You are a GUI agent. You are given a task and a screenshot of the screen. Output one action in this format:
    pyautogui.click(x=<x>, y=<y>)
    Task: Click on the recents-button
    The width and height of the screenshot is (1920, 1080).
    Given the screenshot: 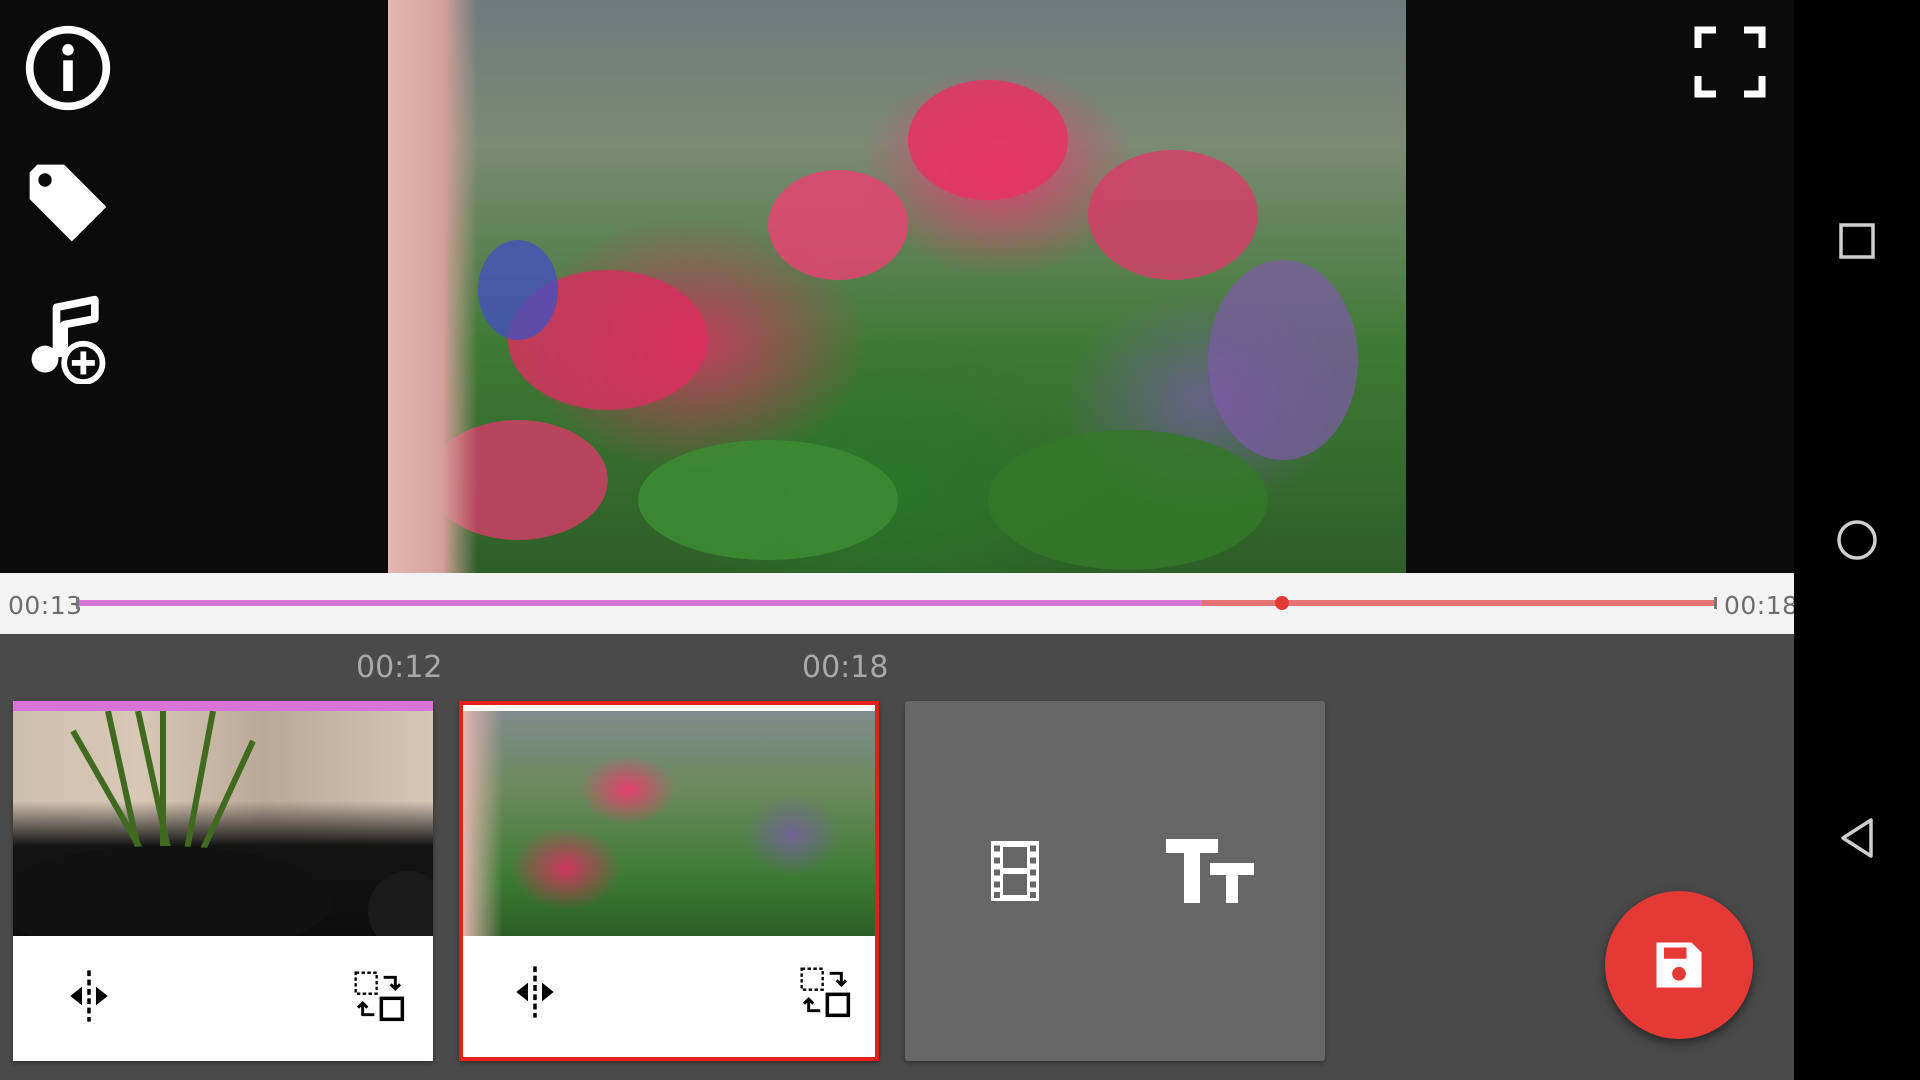 What is the action you would take?
    pyautogui.click(x=1857, y=241)
    